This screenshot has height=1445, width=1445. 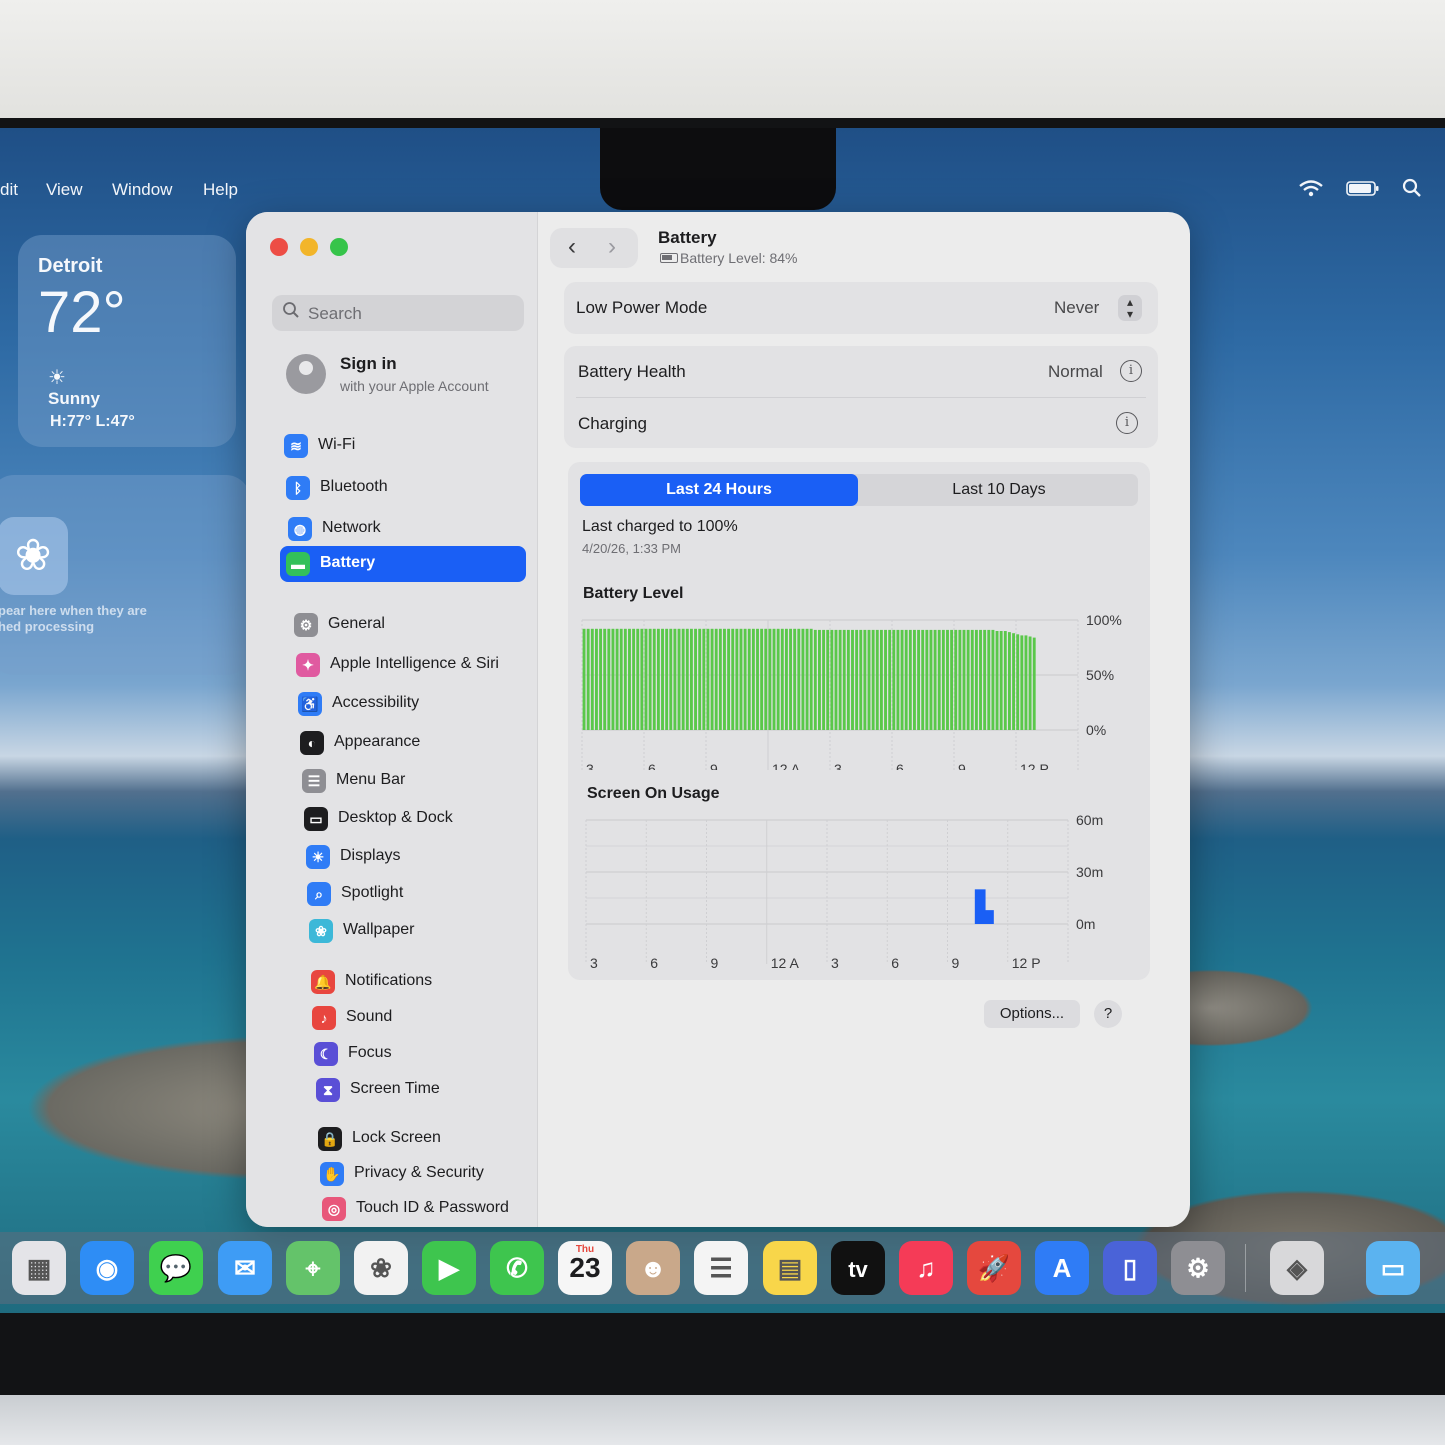 What do you see at coordinates (1198, 1268) in the screenshot?
I see `system-settings-icon: ⚙` at bounding box center [1198, 1268].